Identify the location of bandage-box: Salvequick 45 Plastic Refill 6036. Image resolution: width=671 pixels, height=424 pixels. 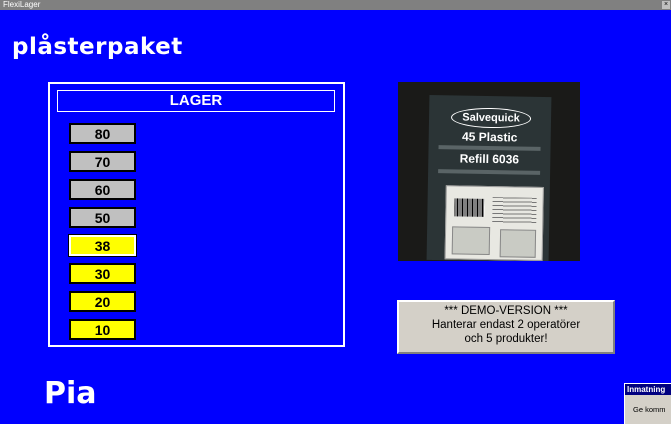
(489, 177).